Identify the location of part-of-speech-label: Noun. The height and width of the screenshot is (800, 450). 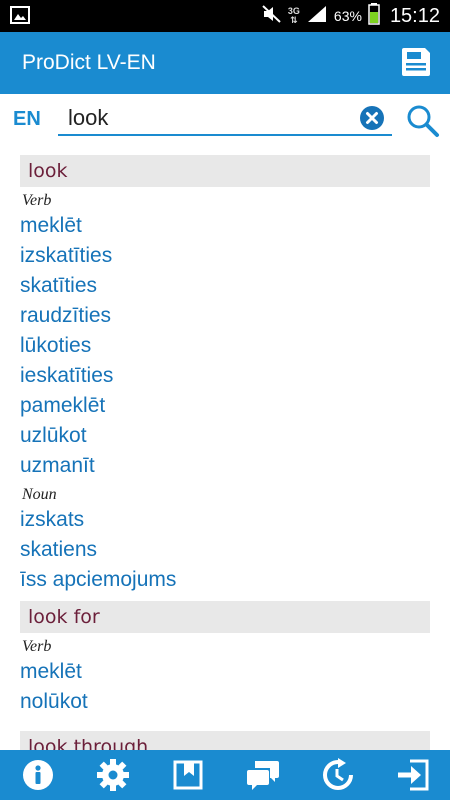
(39, 494).